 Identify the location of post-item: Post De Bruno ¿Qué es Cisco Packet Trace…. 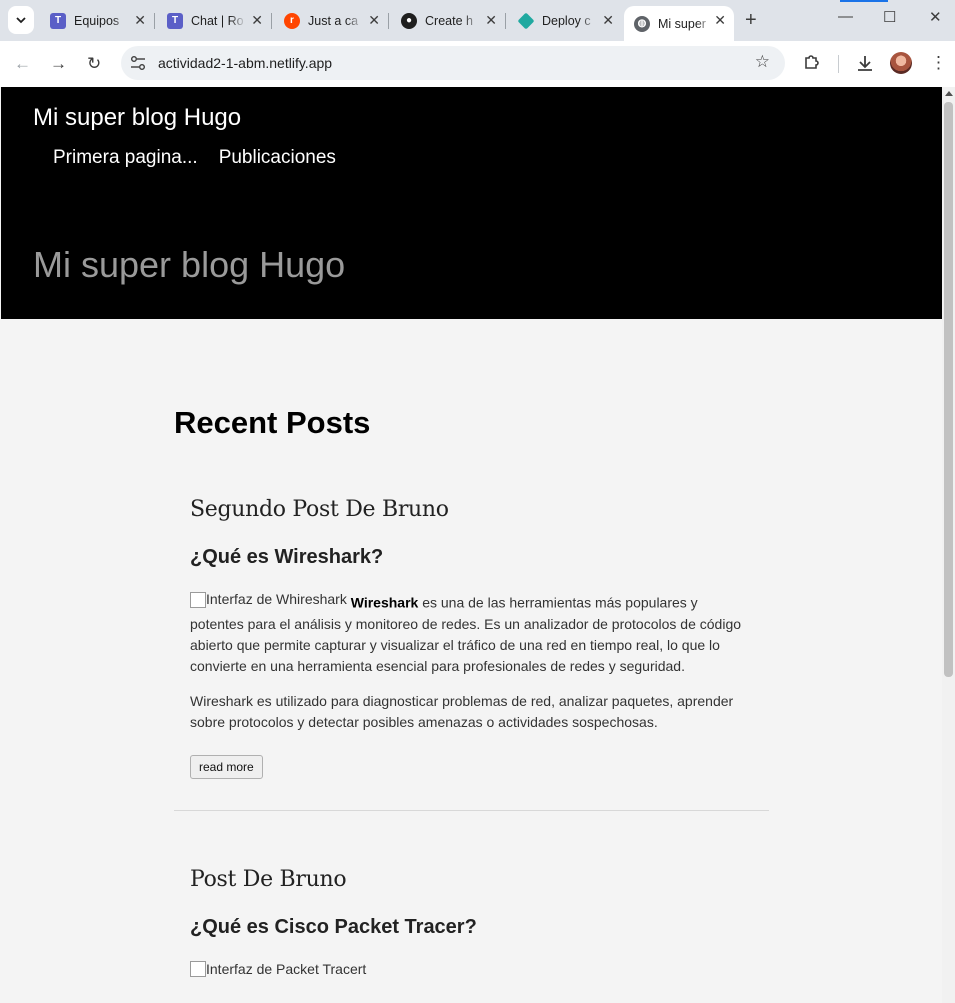
(471, 925).